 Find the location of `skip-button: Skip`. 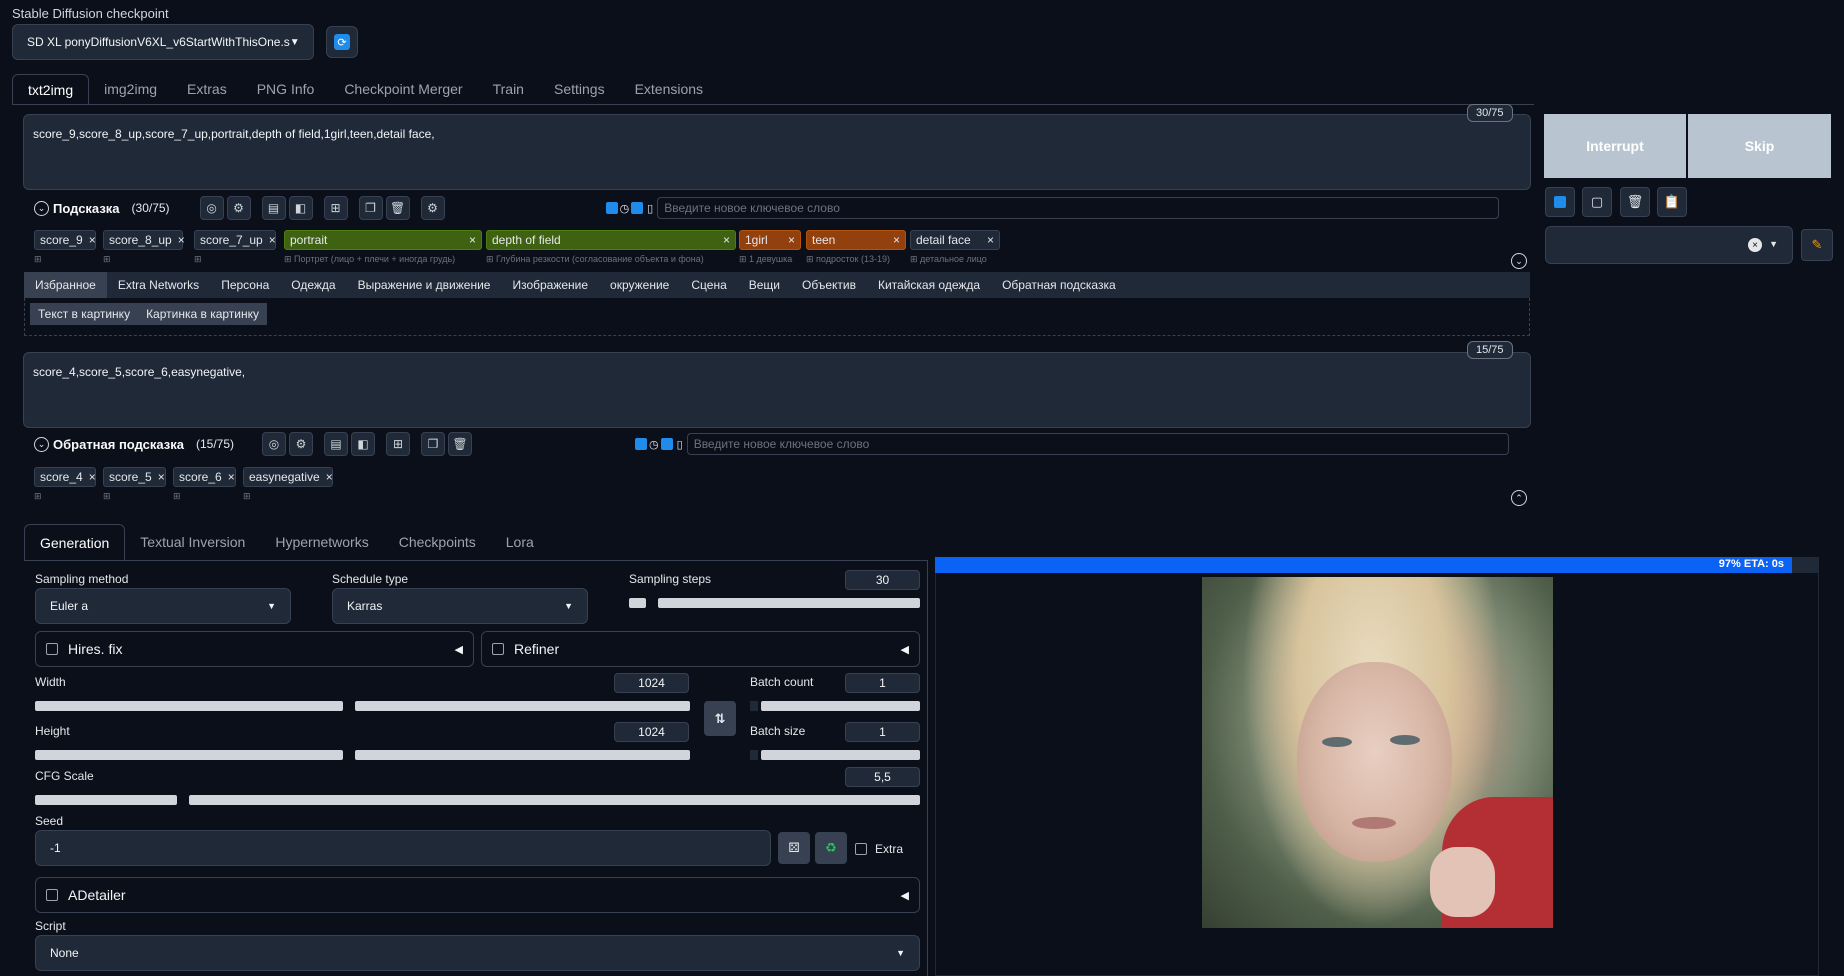

skip-button: Skip is located at coordinates (1759, 146).